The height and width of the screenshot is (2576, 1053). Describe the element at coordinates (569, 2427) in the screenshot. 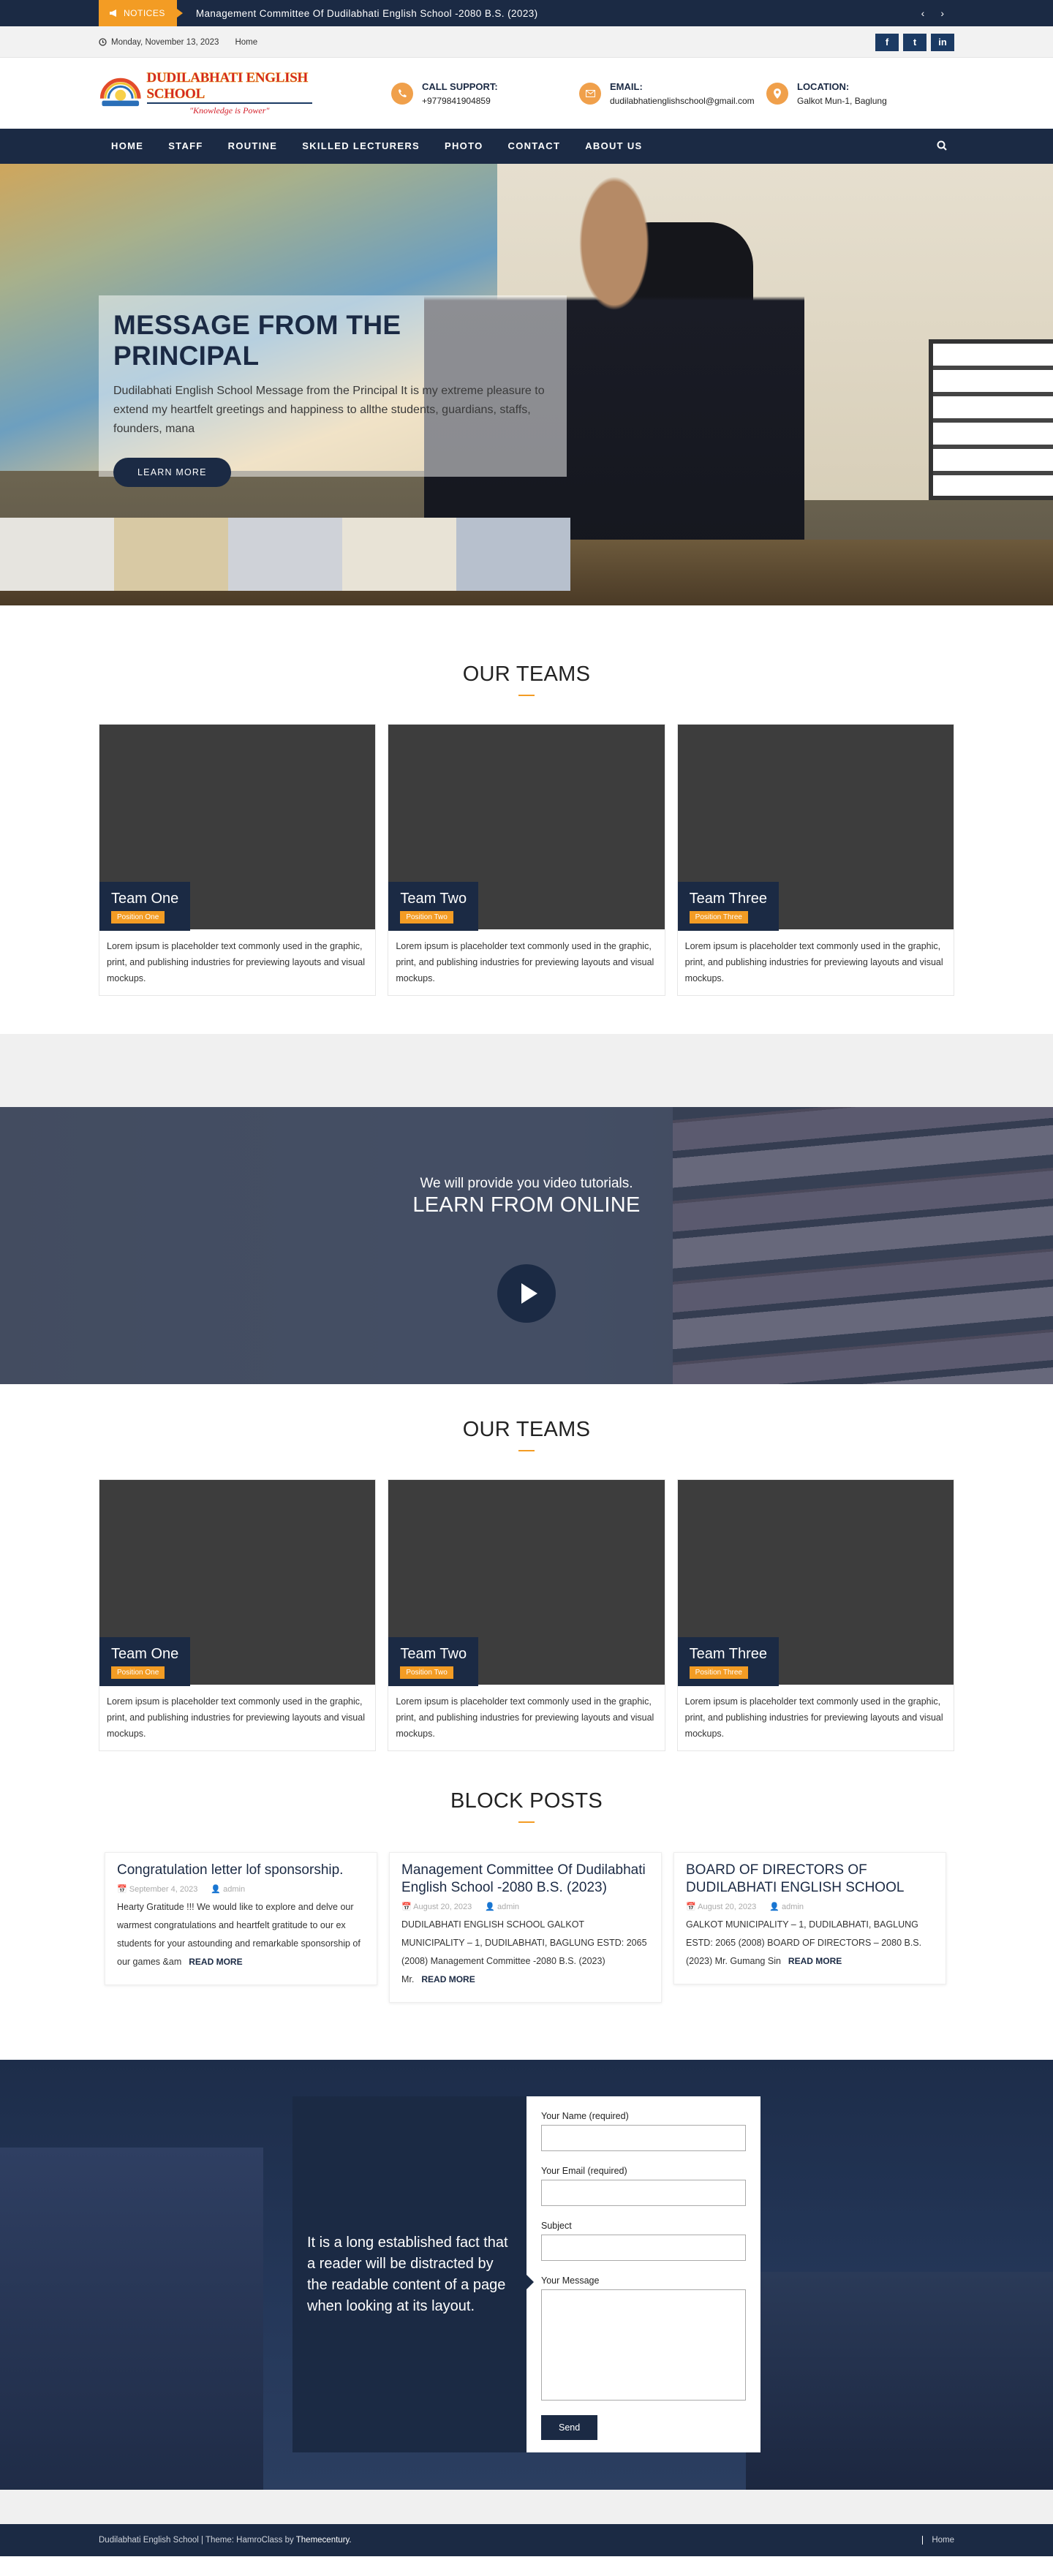

I see `send-button: Send` at that location.